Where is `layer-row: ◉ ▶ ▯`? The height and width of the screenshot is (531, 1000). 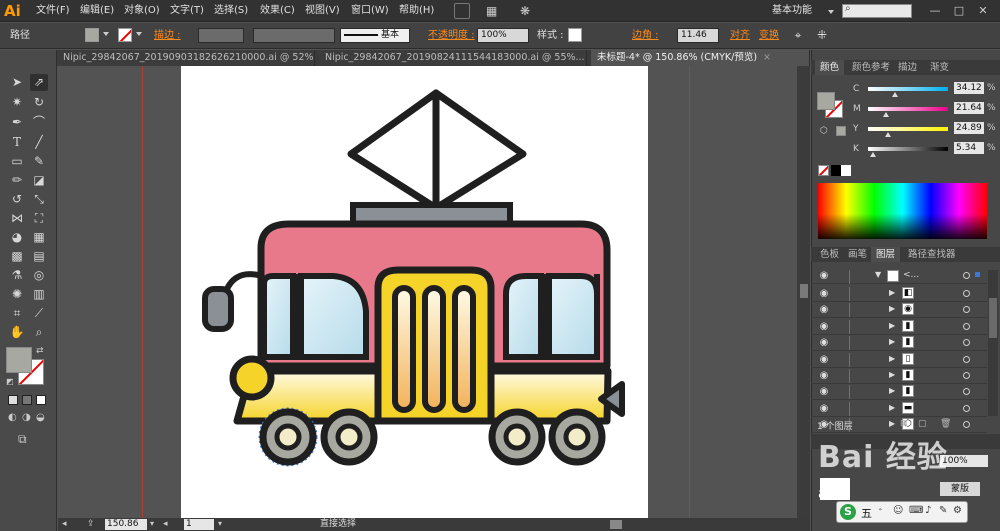 layer-row: ◉ ▶ ▯ is located at coordinates (899, 360).